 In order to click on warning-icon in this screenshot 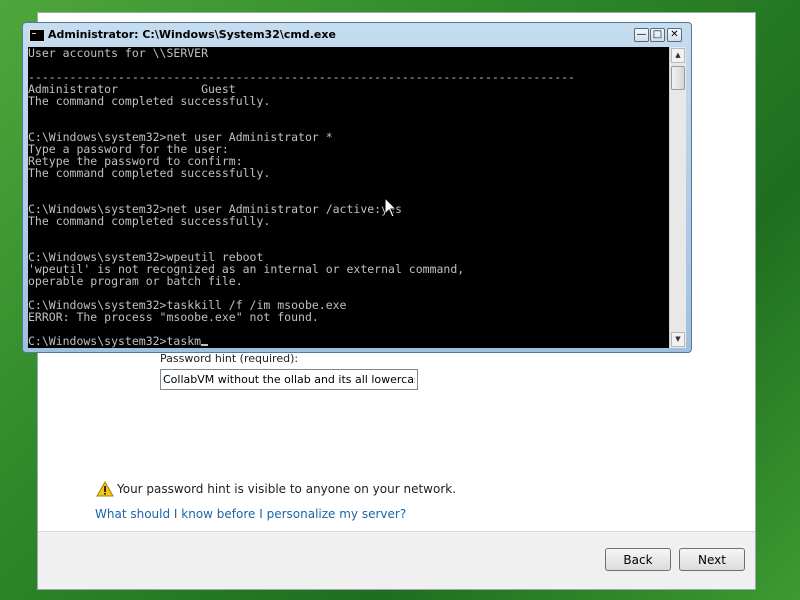, I will do `click(105, 489)`.